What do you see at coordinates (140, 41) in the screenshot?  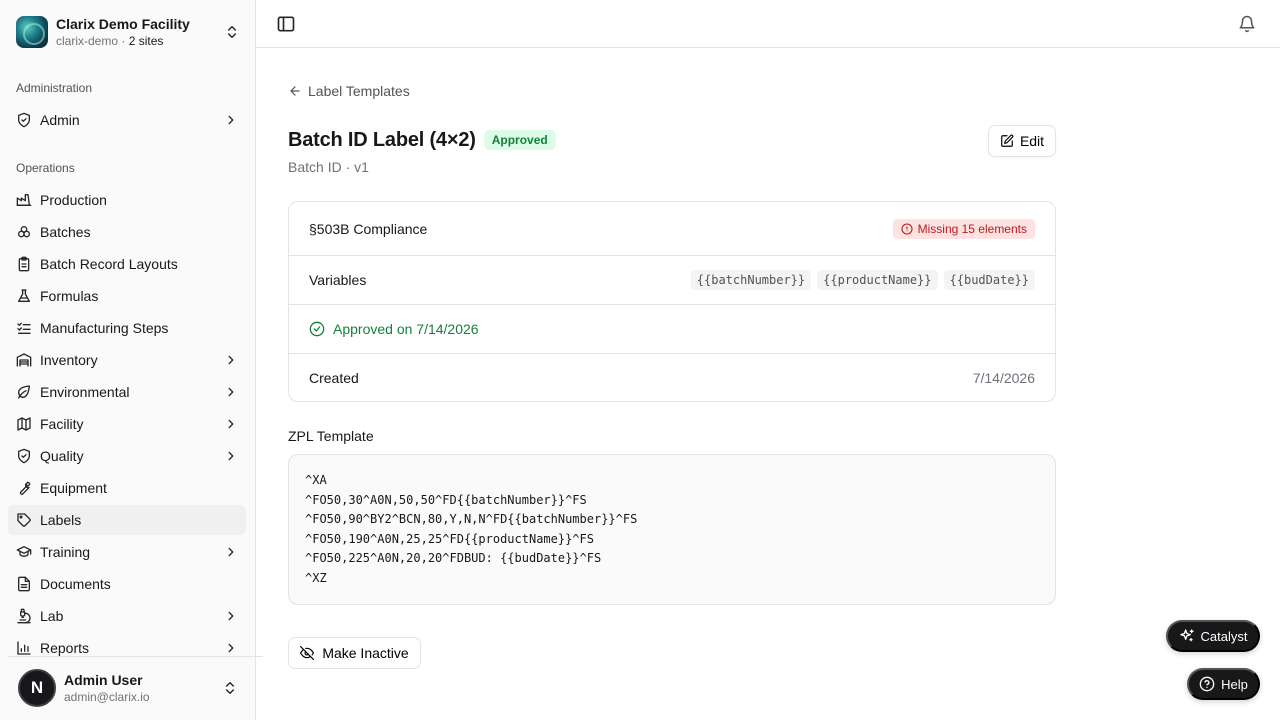 I see `org-subtitle: clarix-demo · 2 sites` at bounding box center [140, 41].